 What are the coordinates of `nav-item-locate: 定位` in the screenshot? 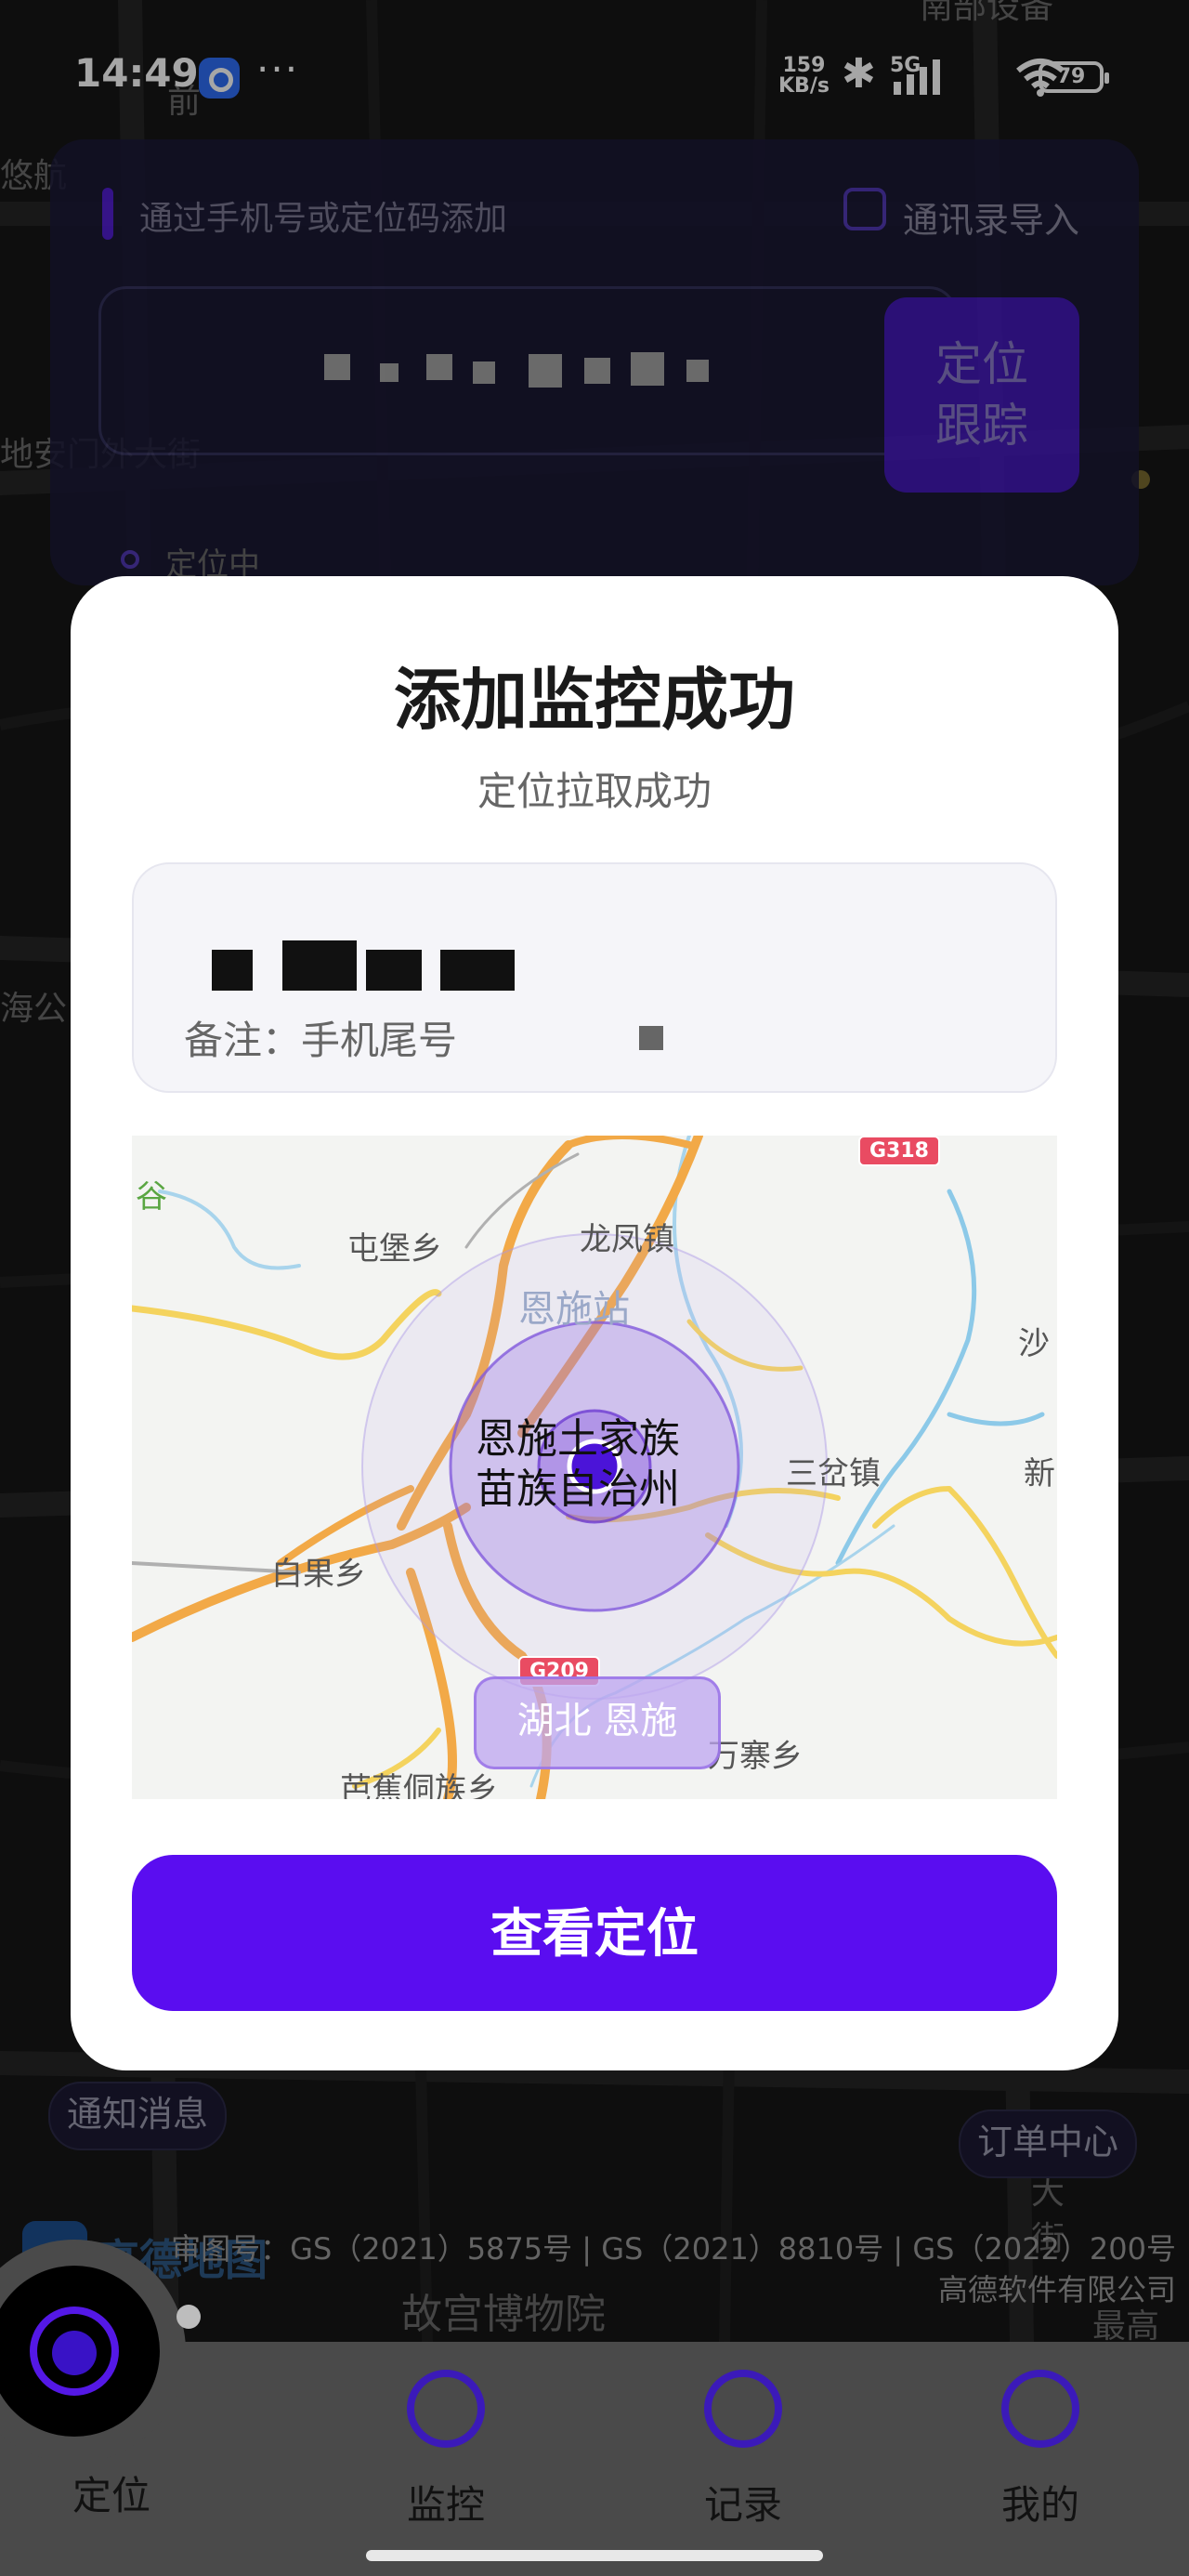 It's located at (121, 2402).